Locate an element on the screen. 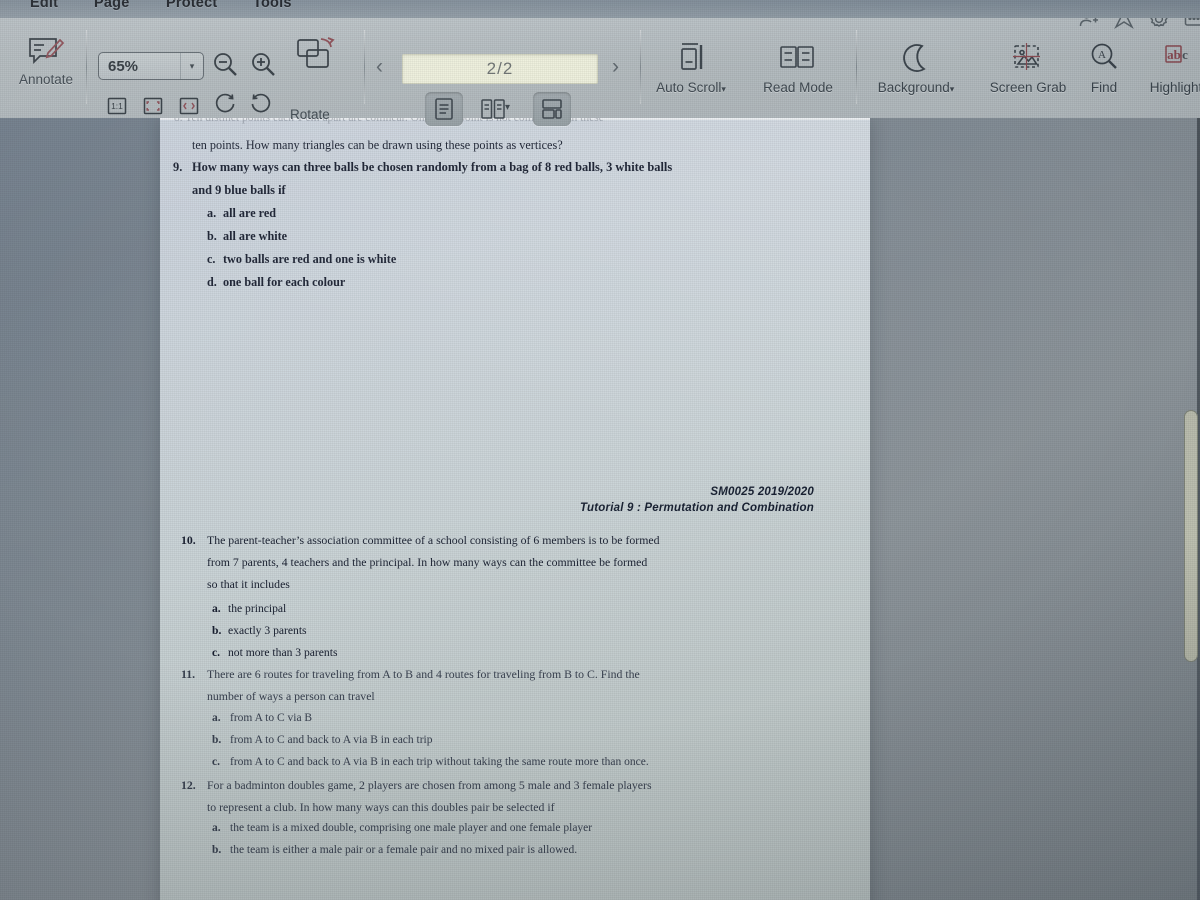  rotate-cw-icon is located at coordinates (225, 103).